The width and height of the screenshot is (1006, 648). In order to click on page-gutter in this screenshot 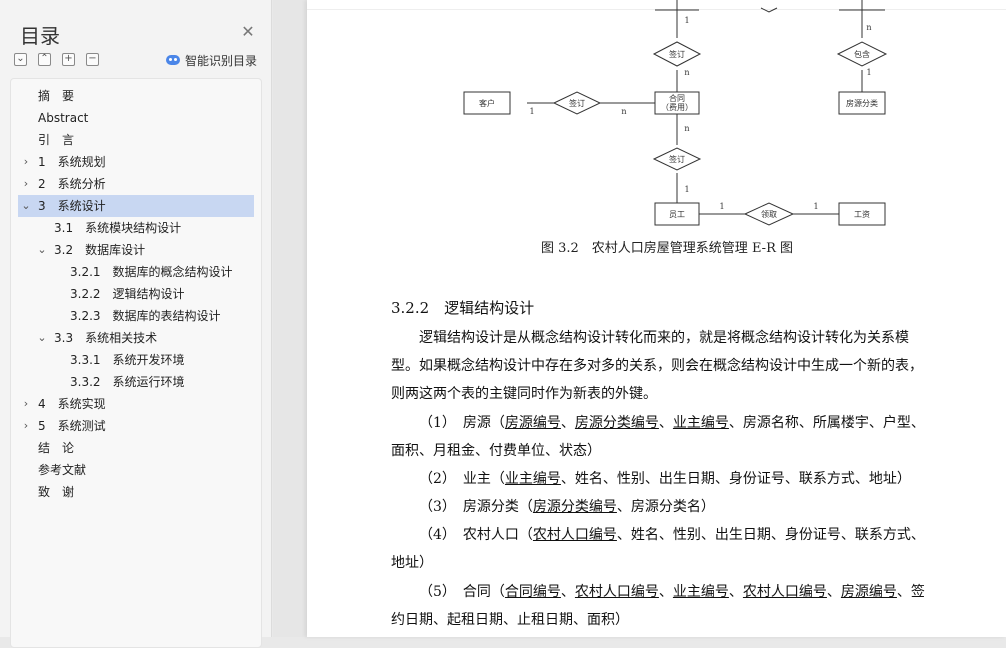, I will do `click(290, 318)`.